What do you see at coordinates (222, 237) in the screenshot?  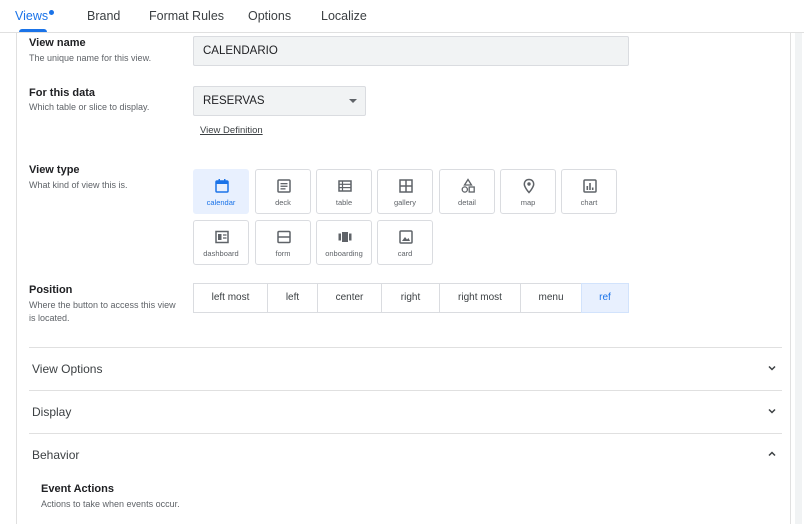 I see `dashboard-icon` at bounding box center [222, 237].